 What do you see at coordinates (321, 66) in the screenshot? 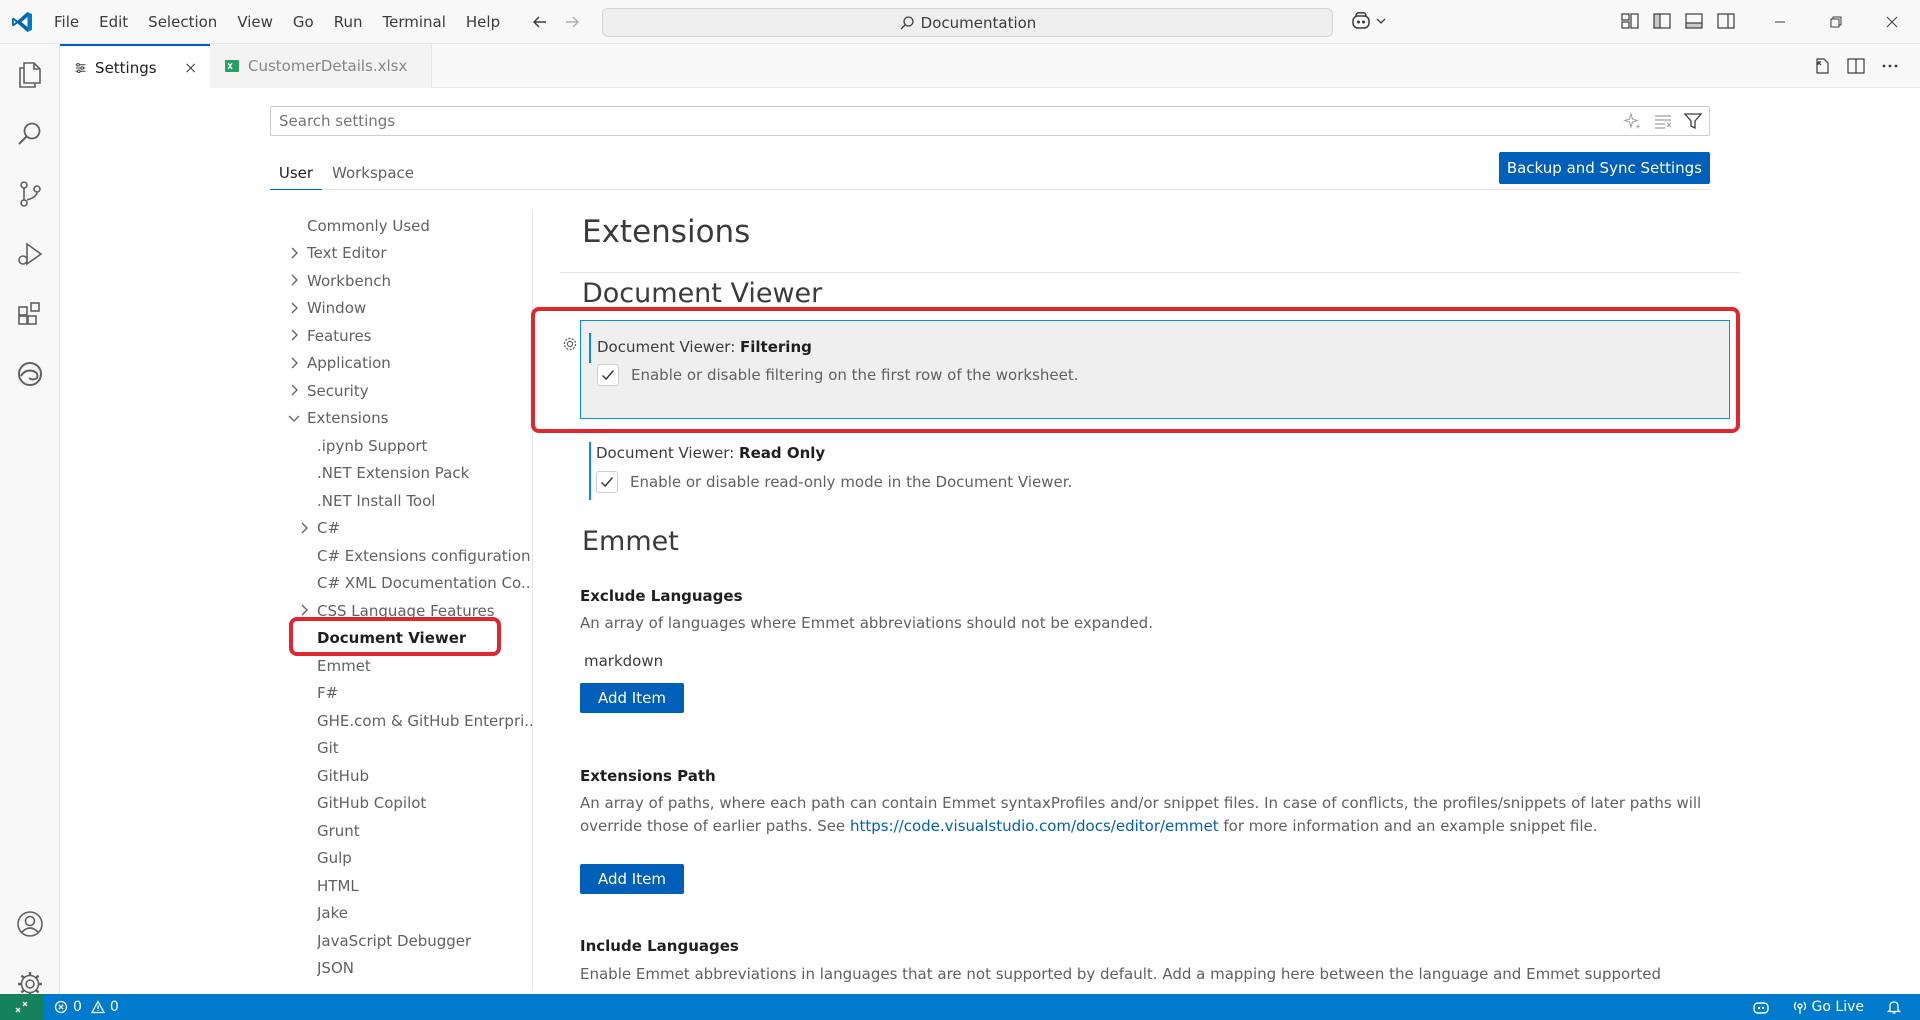
I see `tab-customerdetails: CustomerDetails.xlsx` at bounding box center [321, 66].